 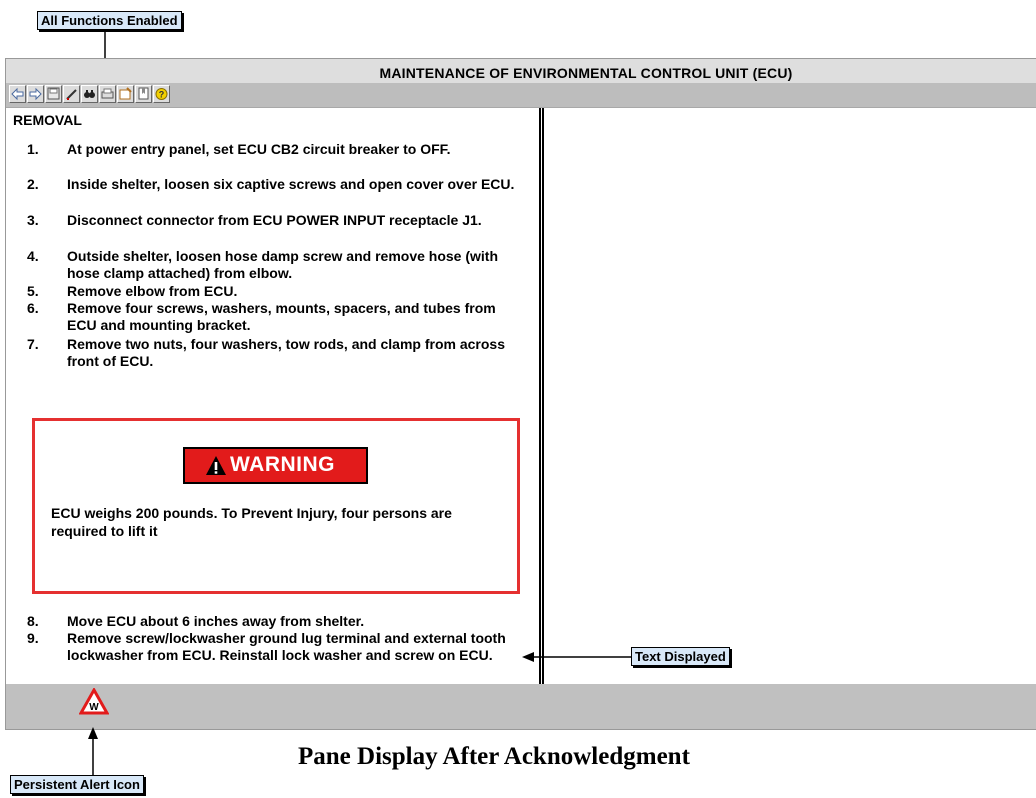 What do you see at coordinates (680, 656) in the screenshot?
I see `callout-text-displayed: Text Displayed` at bounding box center [680, 656].